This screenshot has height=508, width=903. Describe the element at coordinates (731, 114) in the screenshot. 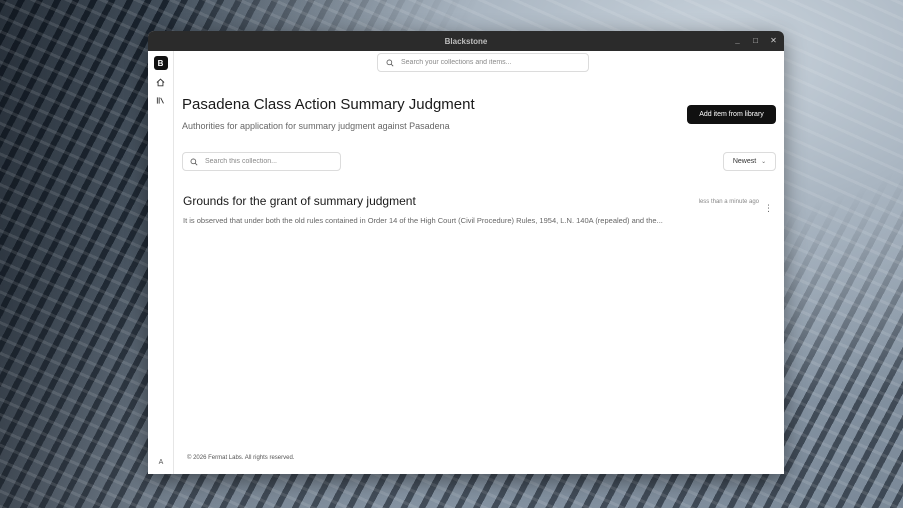

I see `add-item-button: Add item from library` at that location.